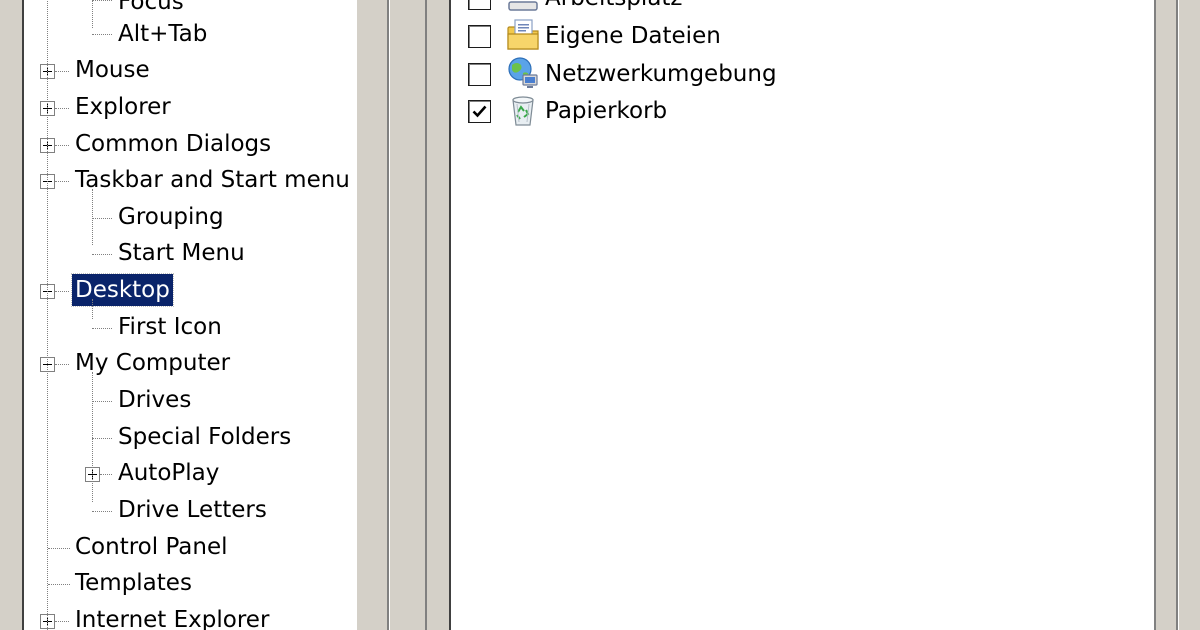 The width and height of the screenshot is (1200, 630). I want to click on tree-item-drive-letters: Drive Letters, so click(184, 511).